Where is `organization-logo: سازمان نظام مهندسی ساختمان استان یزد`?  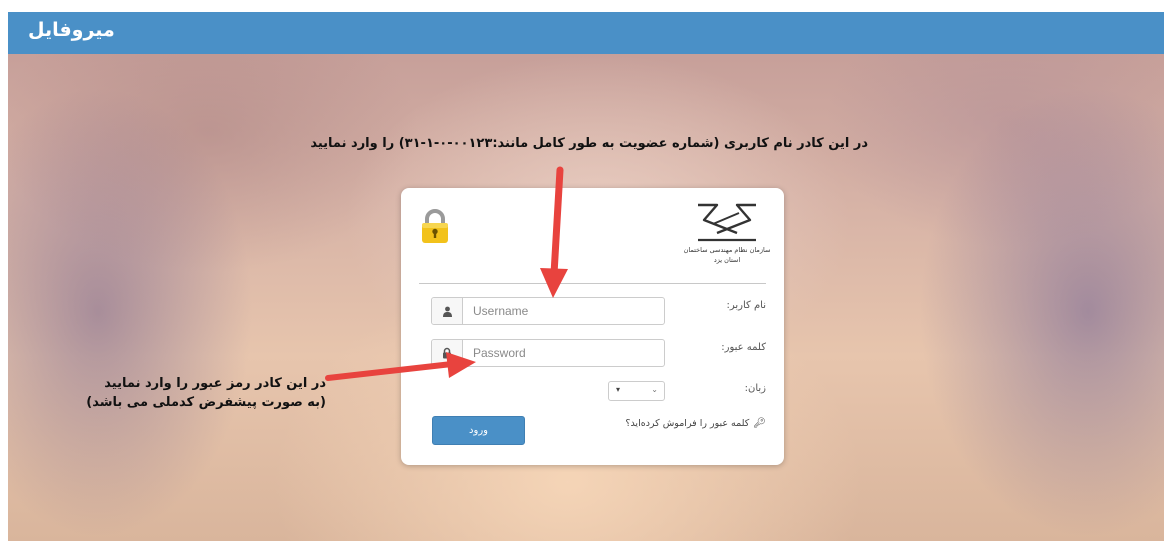 organization-logo: سازمان نظام مهندسی ساختمان استان یزد is located at coordinates (727, 240).